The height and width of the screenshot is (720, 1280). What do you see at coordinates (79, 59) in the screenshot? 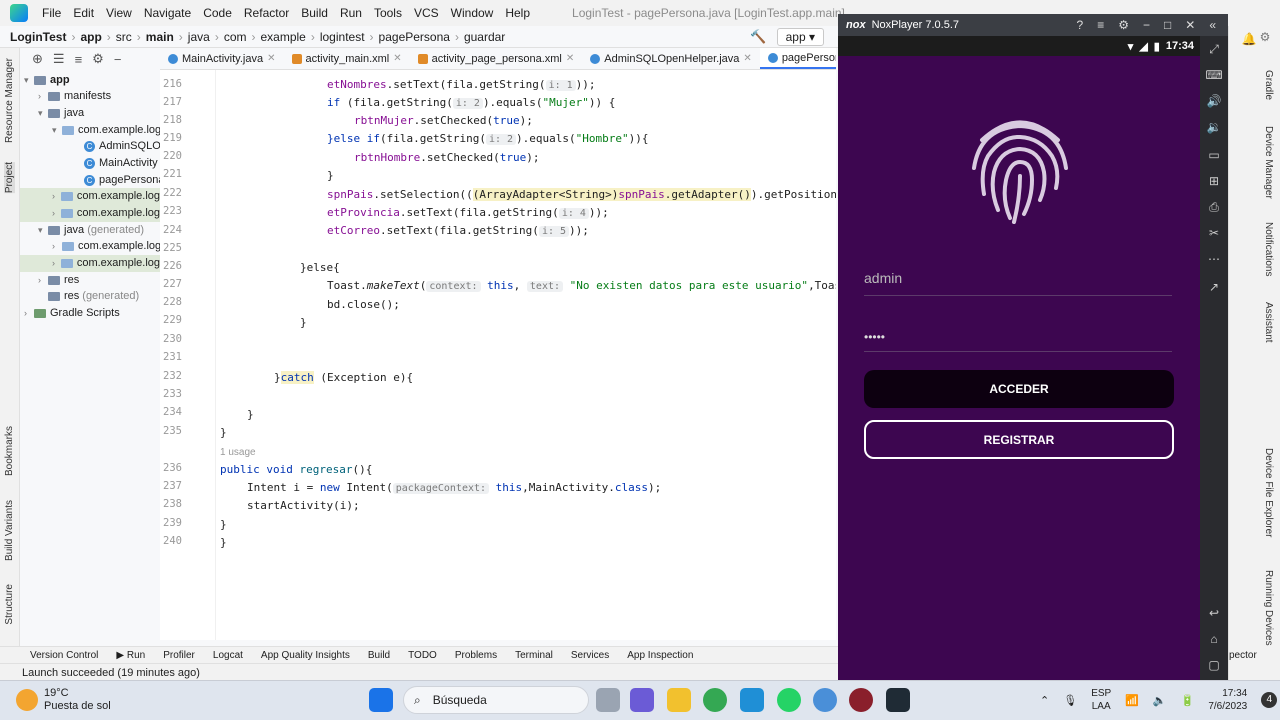
I see `expand-all-icon: ≡` at bounding box center [79, 59].